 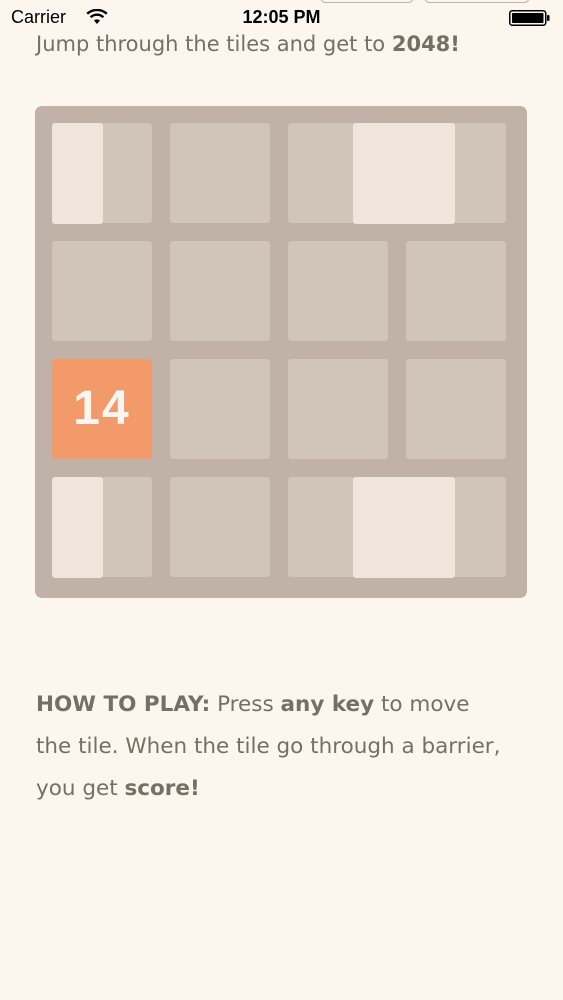 I want to click on intro-prefix: Jump through the tiles and get to, so click(x=214, y=44).